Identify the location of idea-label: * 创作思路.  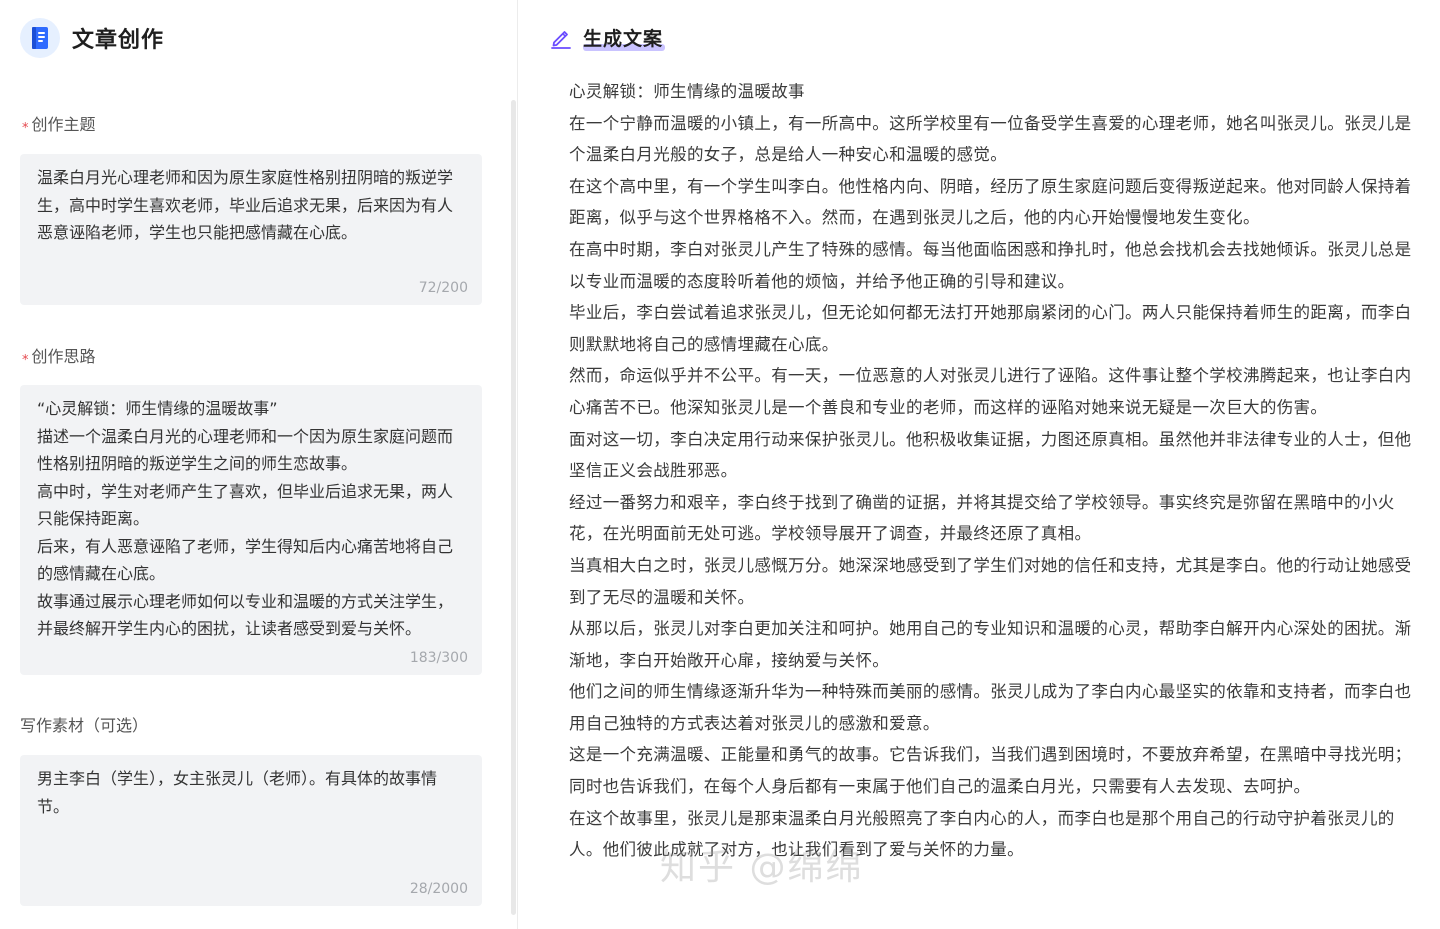
(59, 355).